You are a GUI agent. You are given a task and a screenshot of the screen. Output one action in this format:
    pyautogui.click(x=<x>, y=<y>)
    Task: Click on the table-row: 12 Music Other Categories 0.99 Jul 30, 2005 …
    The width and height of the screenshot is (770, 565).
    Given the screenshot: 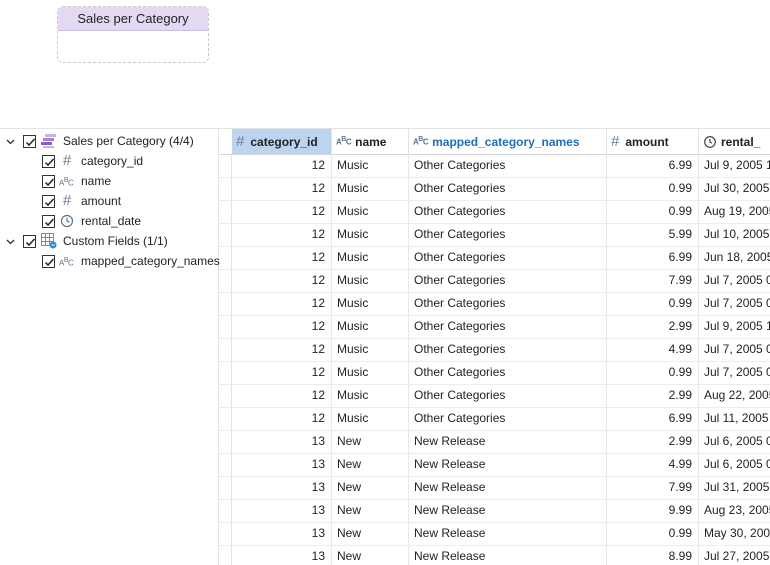 What is the action you would take?
    pyautogui.click(x=494, y=189)
    